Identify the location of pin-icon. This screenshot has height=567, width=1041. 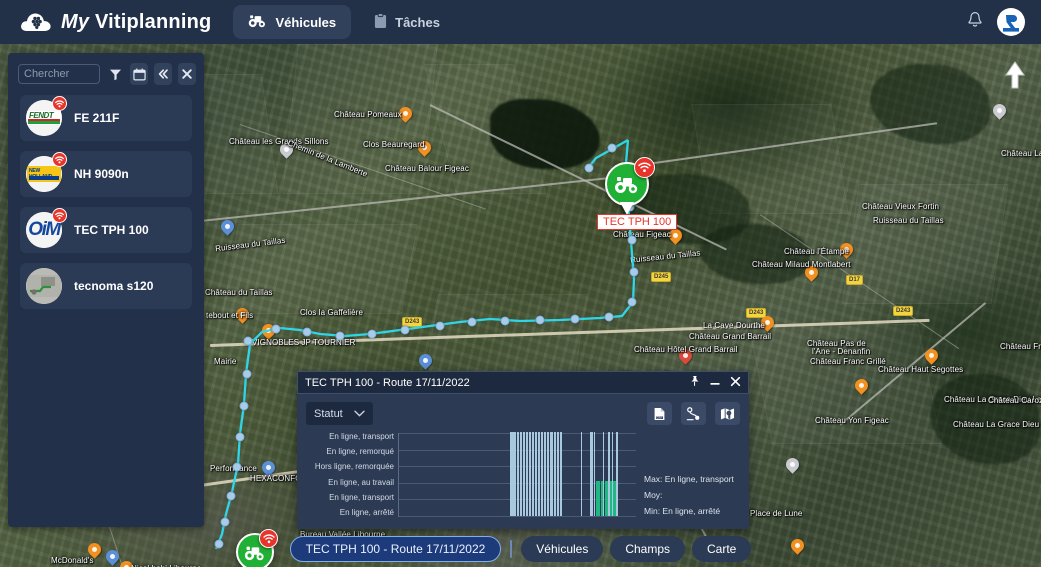
(694, 382).